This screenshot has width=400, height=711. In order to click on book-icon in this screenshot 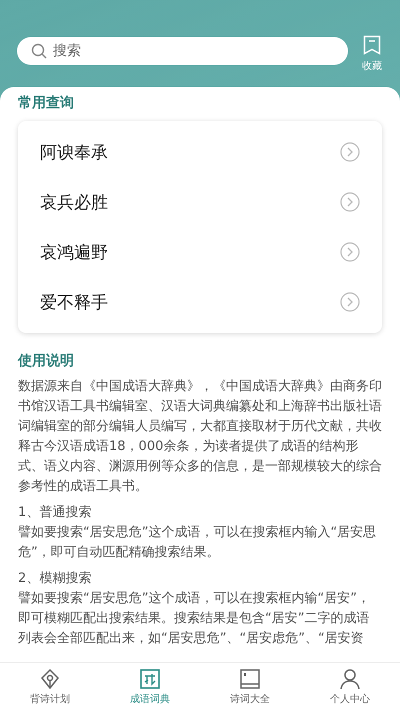, I will do `click(250, 679)`.